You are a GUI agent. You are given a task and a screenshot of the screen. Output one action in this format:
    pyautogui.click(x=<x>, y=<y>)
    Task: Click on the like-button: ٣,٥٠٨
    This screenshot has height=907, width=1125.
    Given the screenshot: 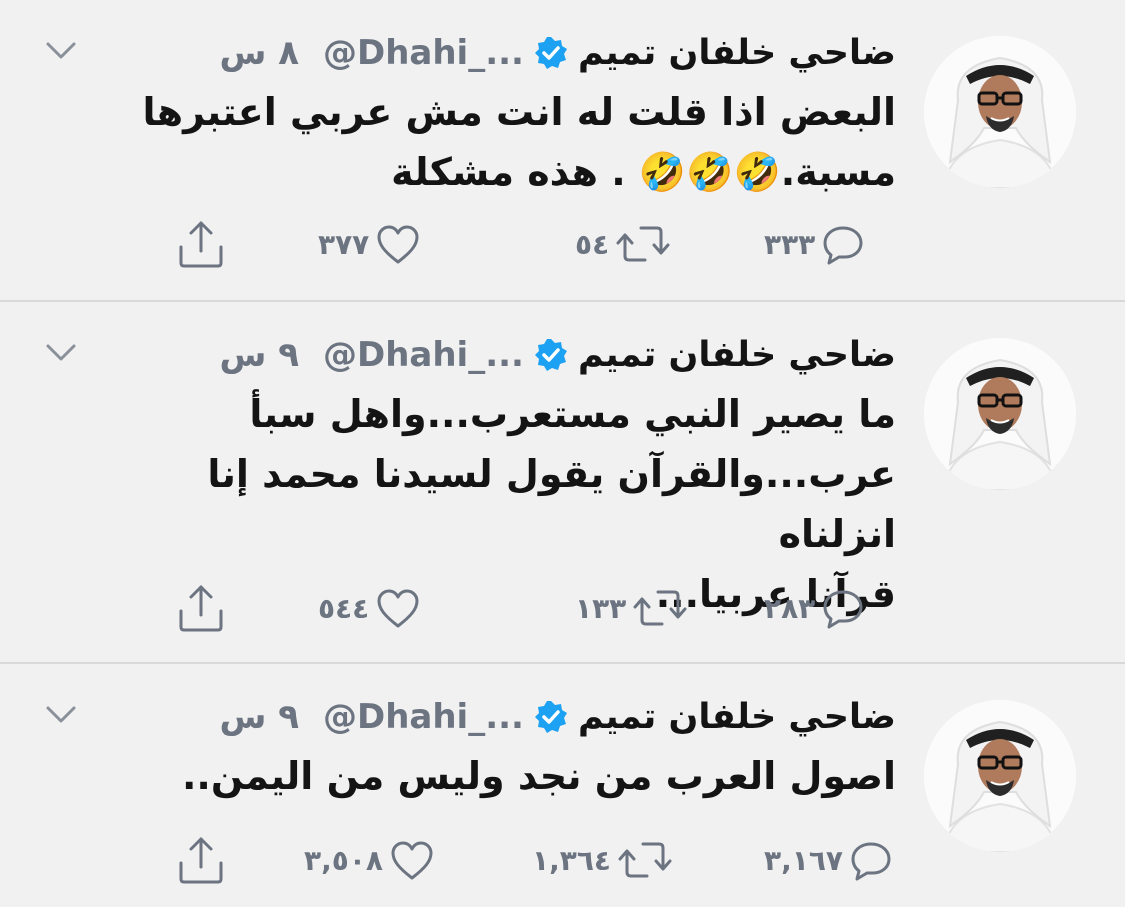 What is the action you would take?
    pyautogui.click(x=369, y=860)
    